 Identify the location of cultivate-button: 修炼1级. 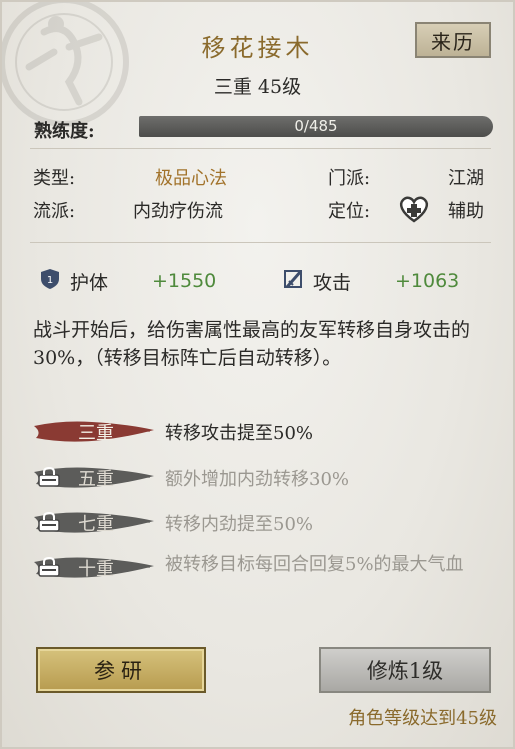
(405, 670).